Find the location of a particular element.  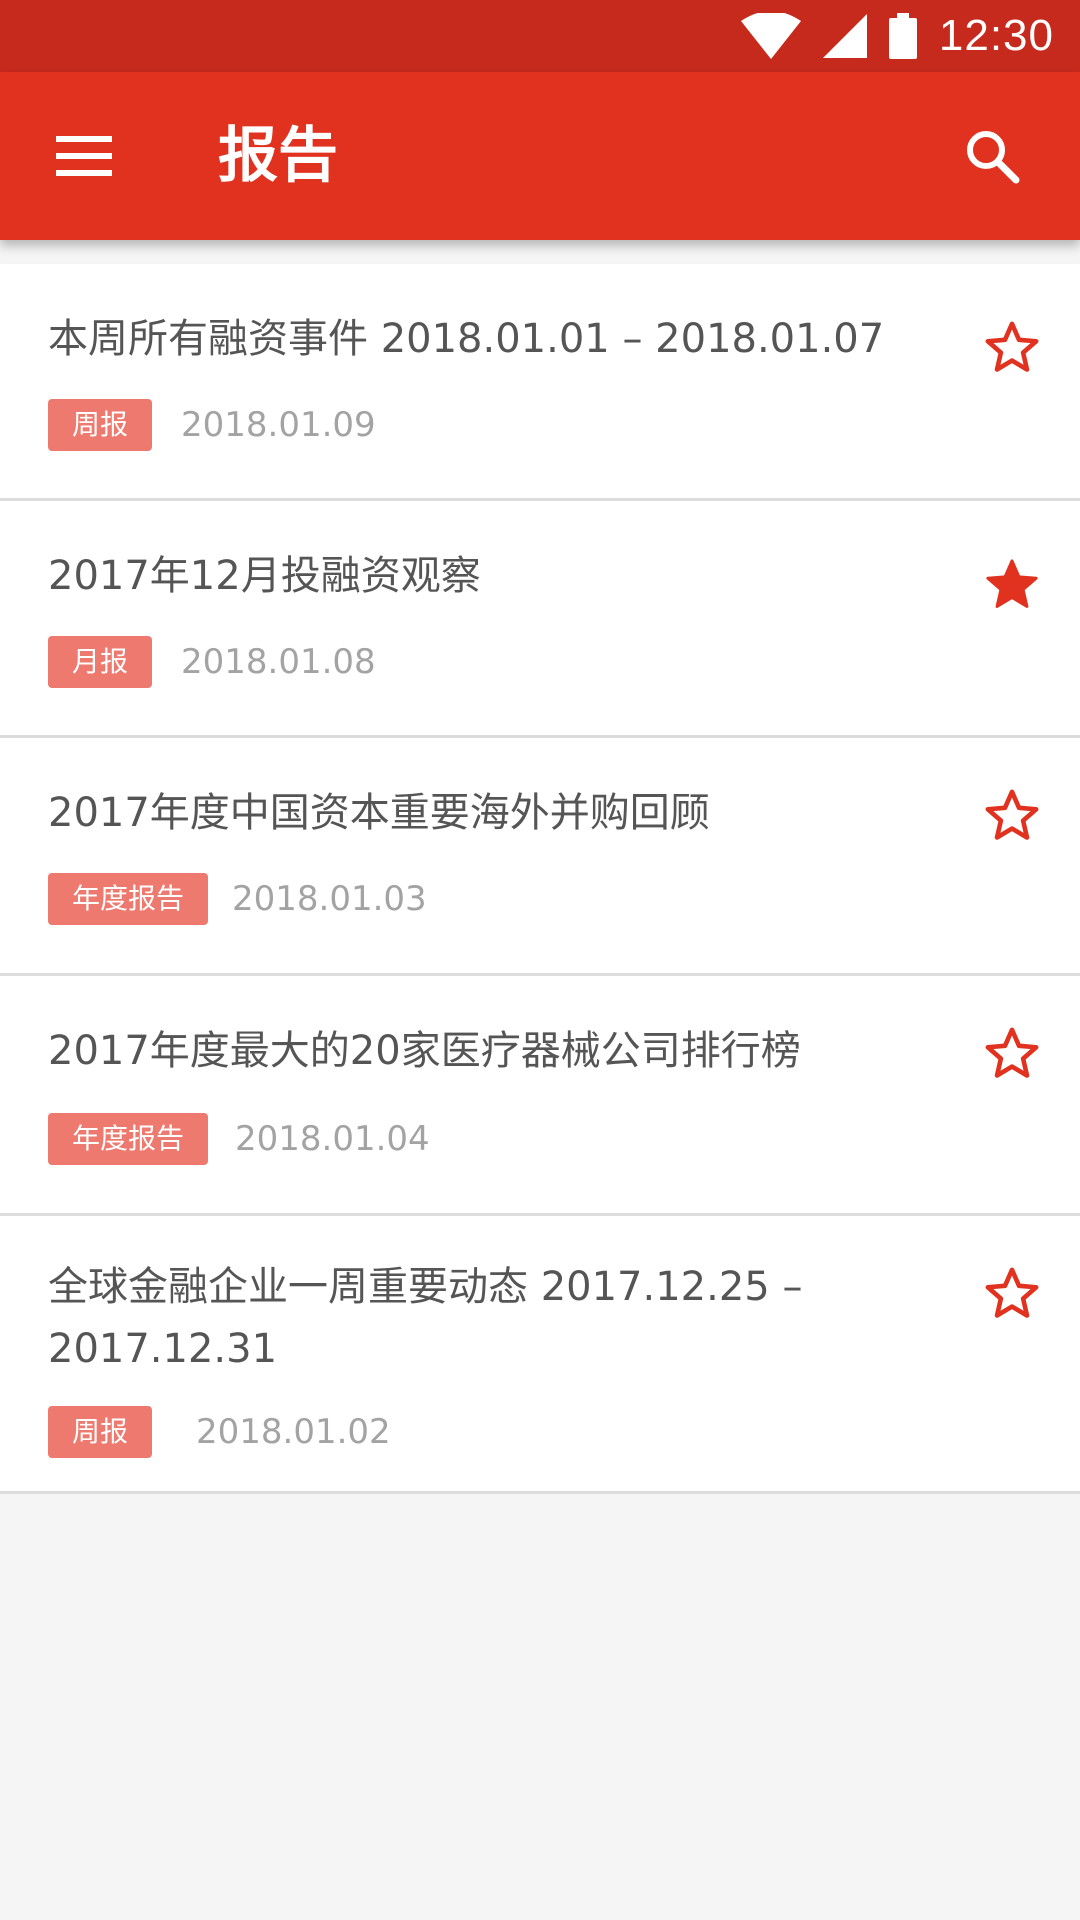

search-button is located at coordinates (992, 156).